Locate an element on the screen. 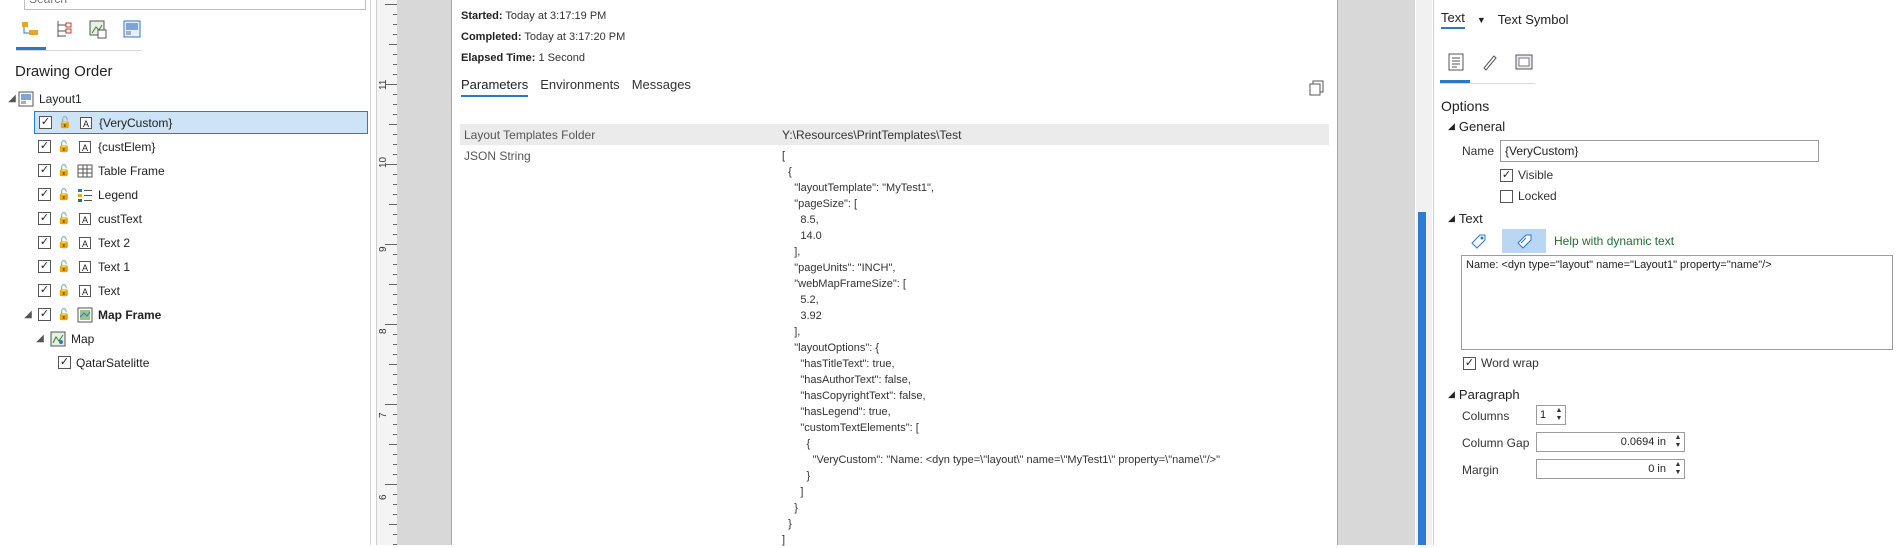  general-section: ◢ General is located at coordinates (1476, 126).